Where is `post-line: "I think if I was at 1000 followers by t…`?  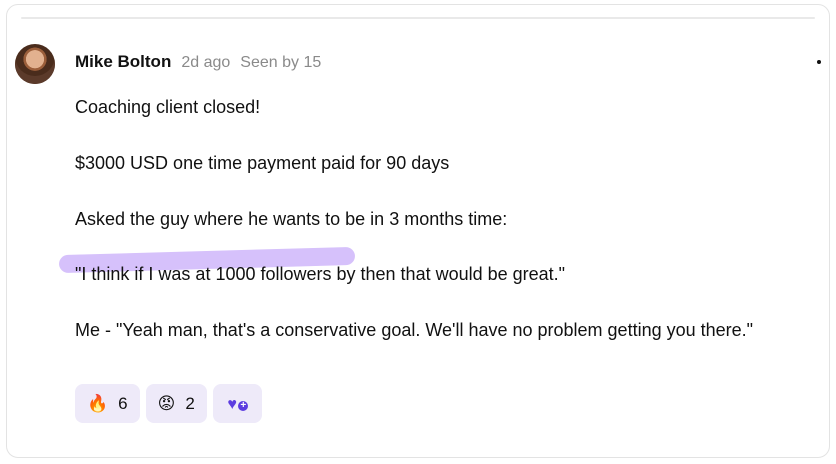 post-line: "I think if I was at 1000 followers by t… is located at coordinates (320, 274).